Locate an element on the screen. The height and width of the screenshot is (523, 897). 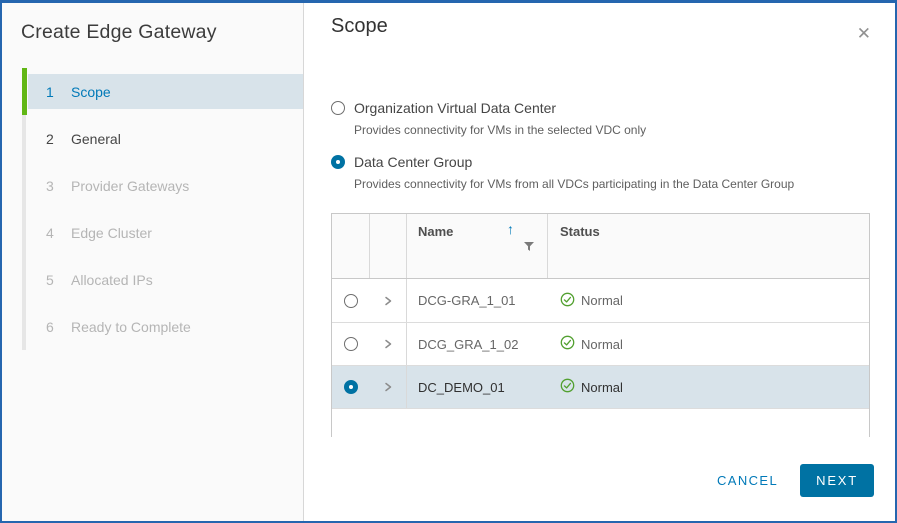
header-status-column: Status is located at coordinates (708, 246).